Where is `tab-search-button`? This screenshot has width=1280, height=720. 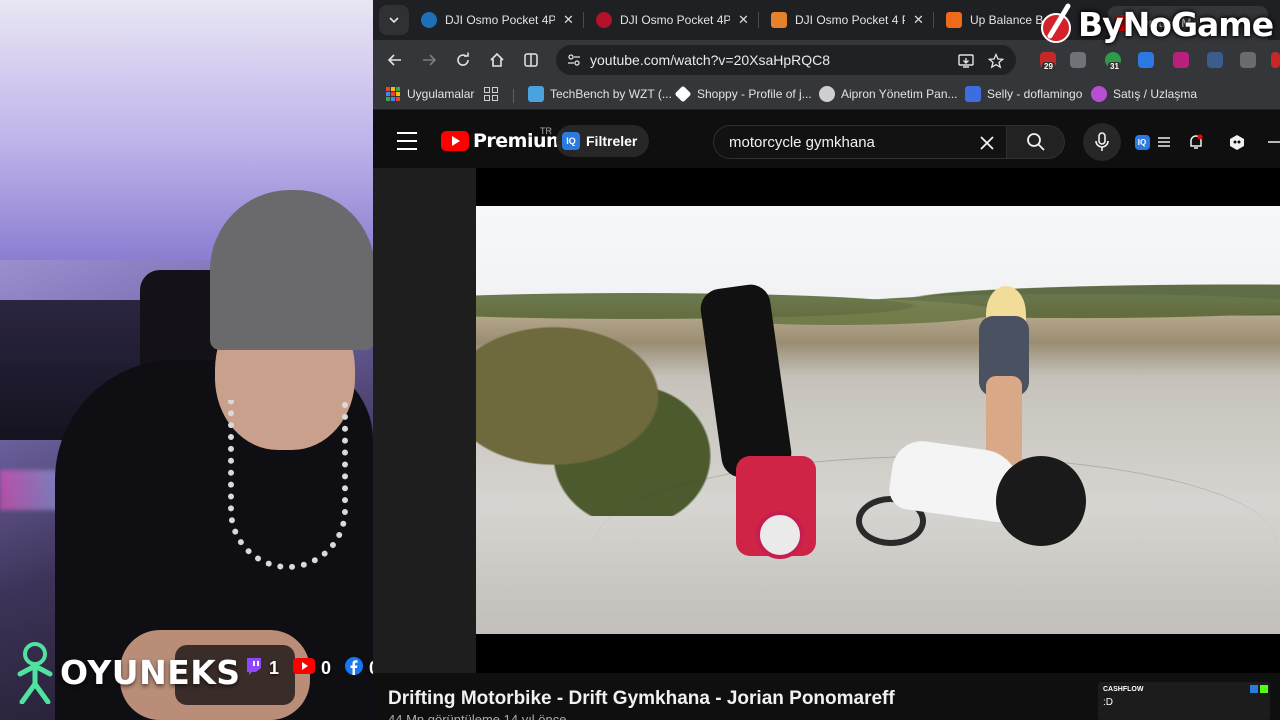 tab-search-button is located at coordinates (394, 20).